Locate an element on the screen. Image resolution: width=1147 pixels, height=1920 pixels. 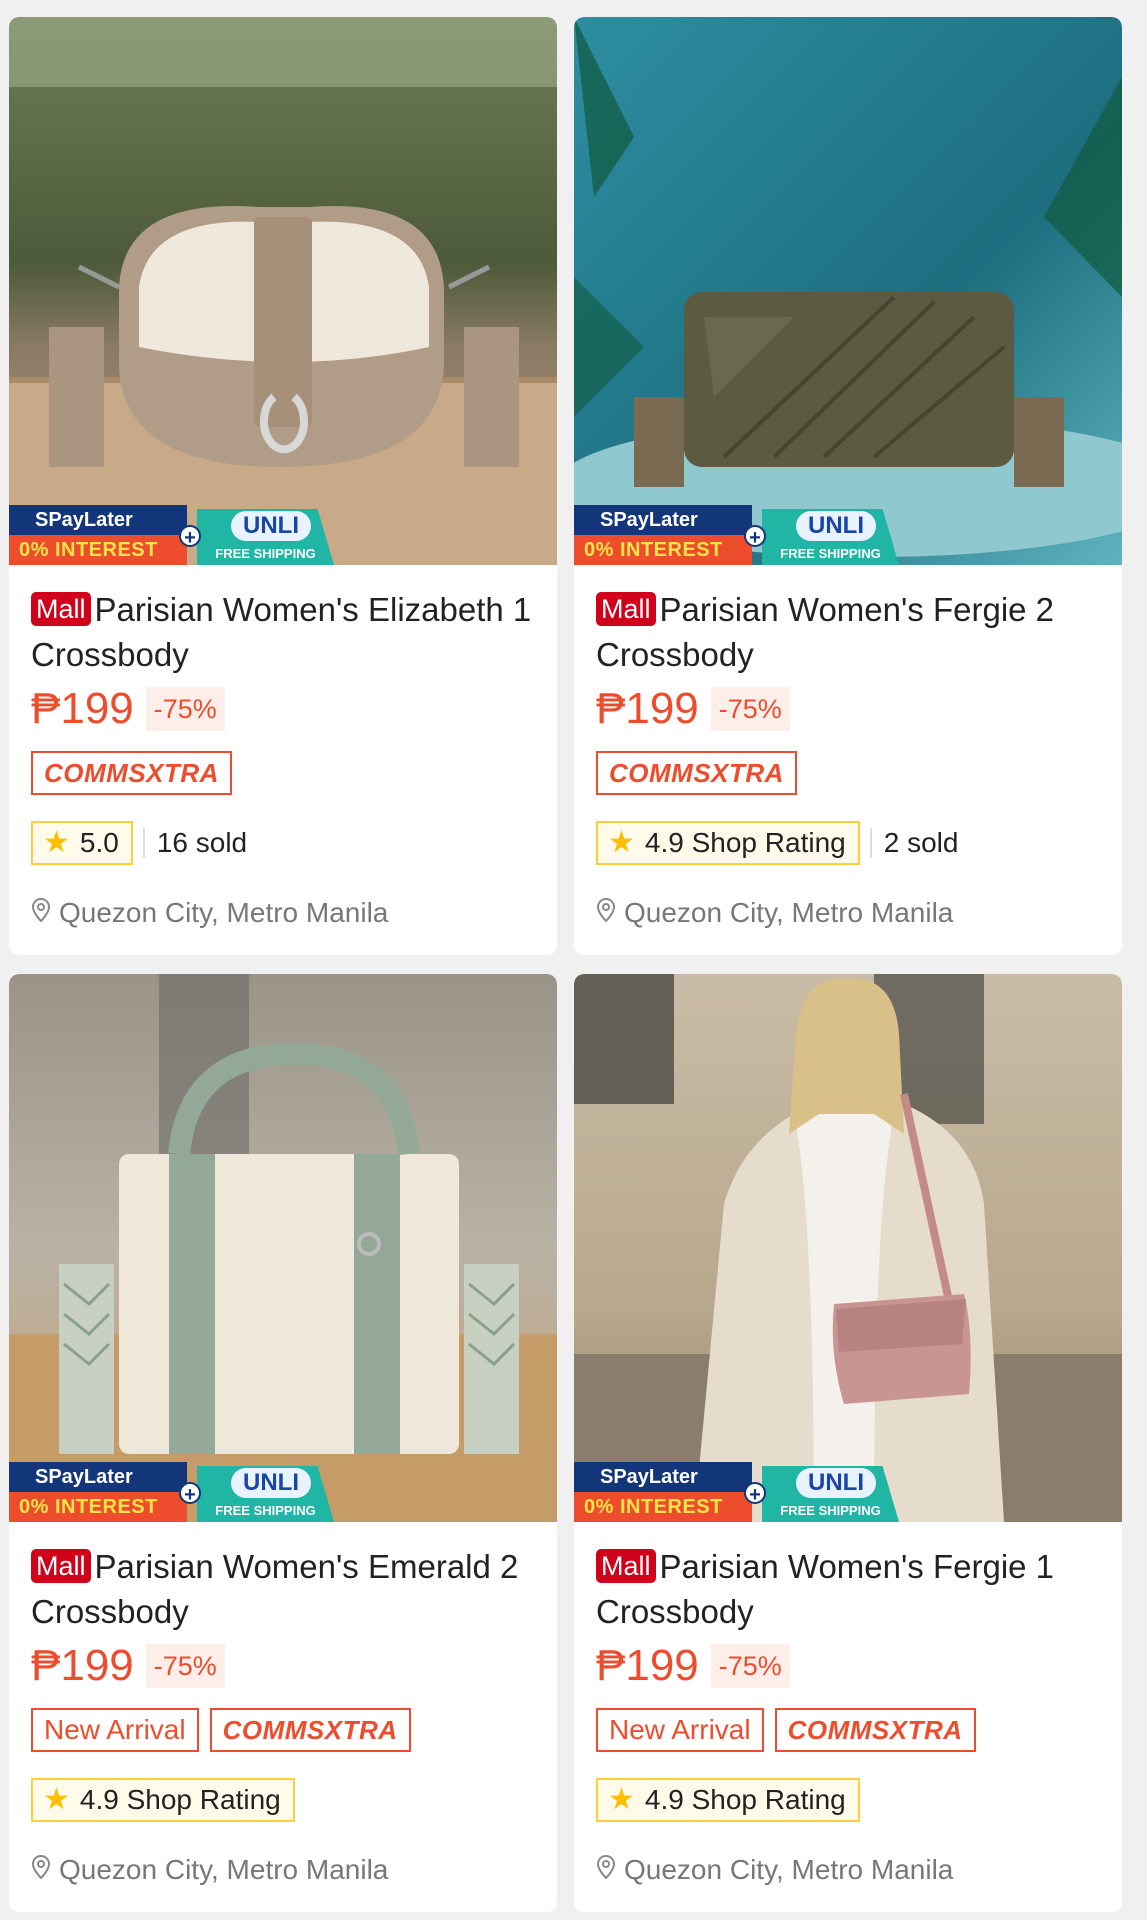
product-title: Mall Parisian Women's Fergie 1 Crossbody is located at coordinates (847, 1589).